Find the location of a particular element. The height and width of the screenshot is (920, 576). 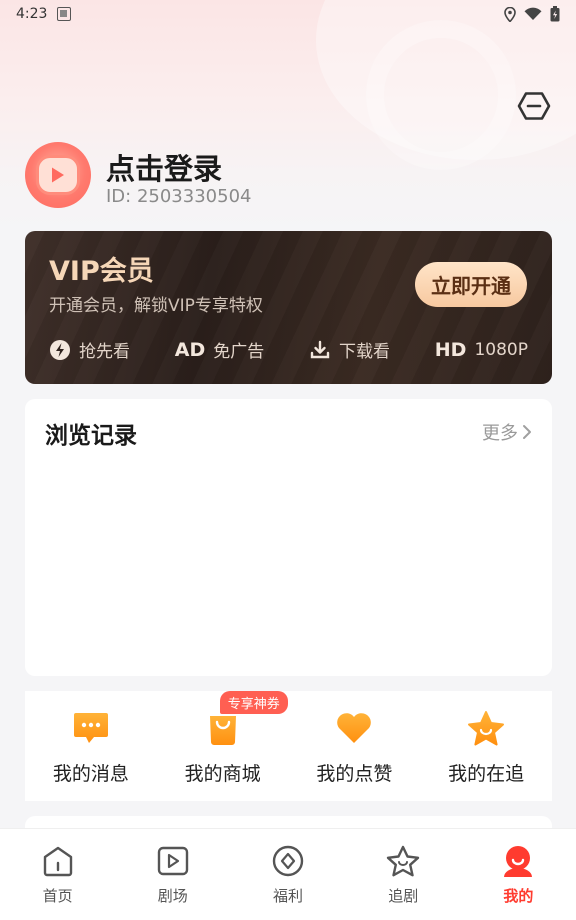

nav-item-theater: 剧场 is located at coordinates (172, 874).